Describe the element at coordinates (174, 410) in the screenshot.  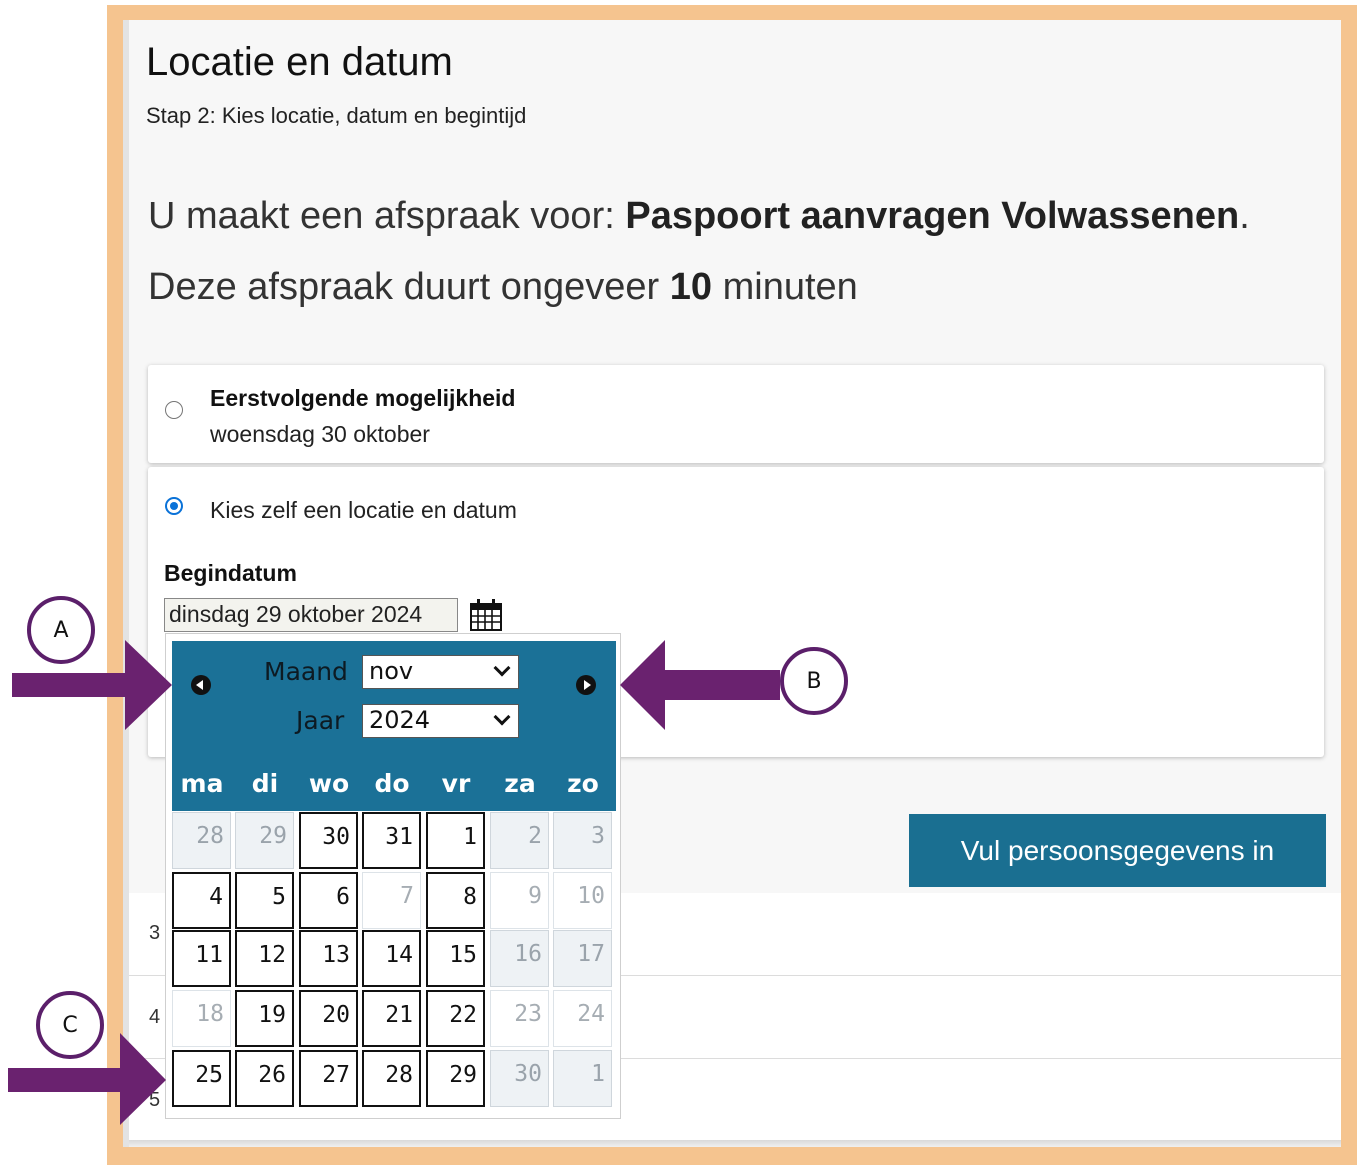
I see `radio-first-available` at that location.